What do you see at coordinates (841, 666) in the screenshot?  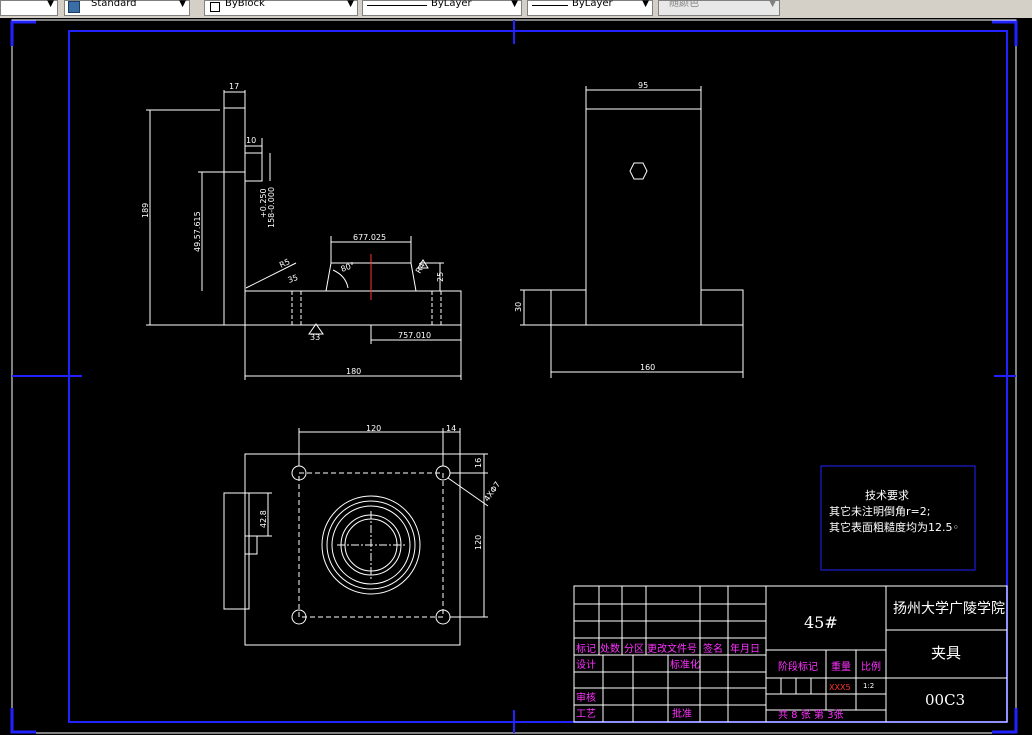 I see `label-weight: 重量` at bounding box center [841, 666].